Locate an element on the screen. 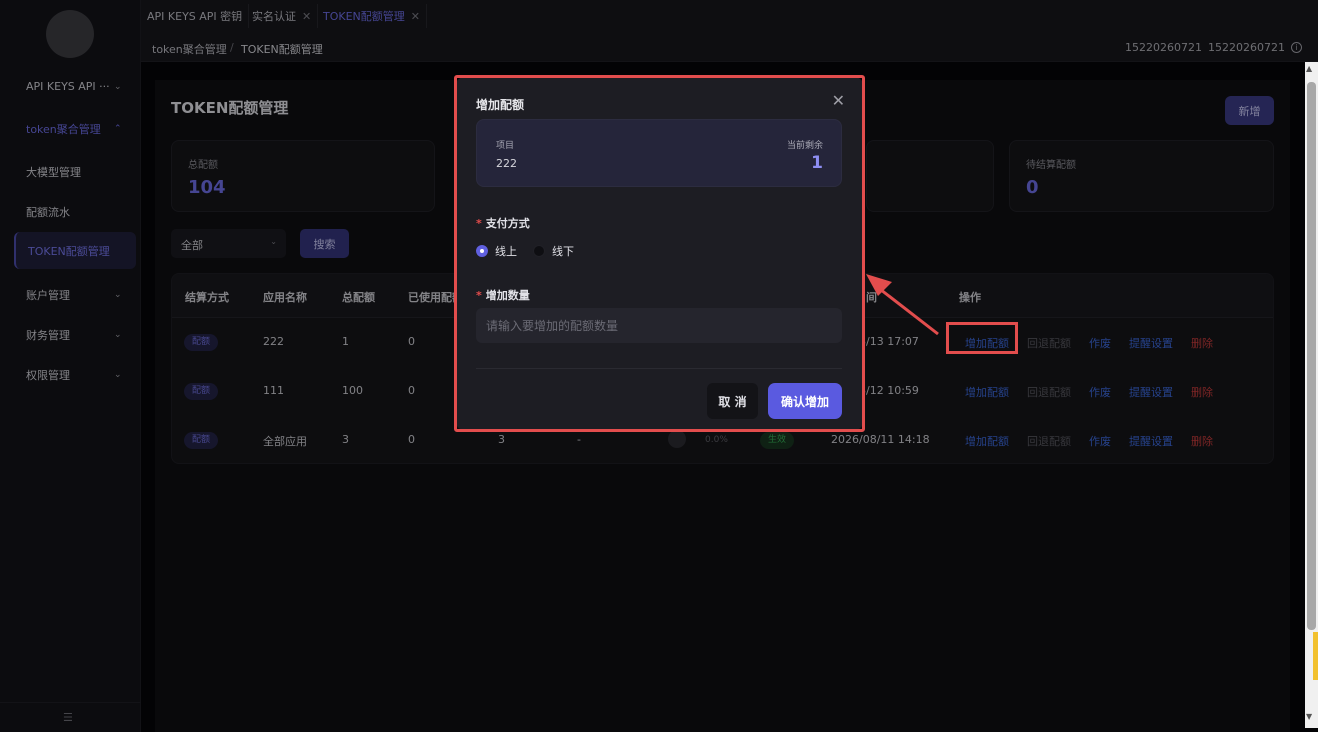 The width and height of the screenshot is (1318, 732). scroll-down-icon: ▼ is located at coordinates (1309, 716).